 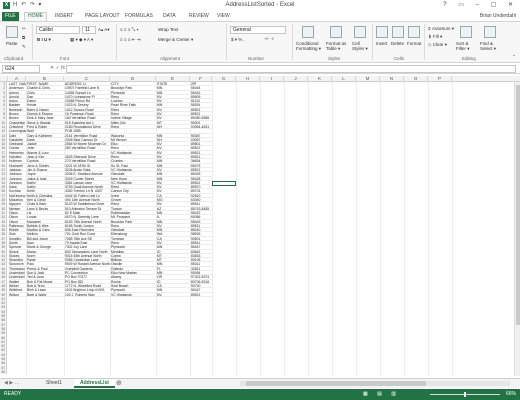 What do you see at coordinates (336, 32) in the screenshot?
I see `format-as-table-icon` at bounding box center [336, 32].